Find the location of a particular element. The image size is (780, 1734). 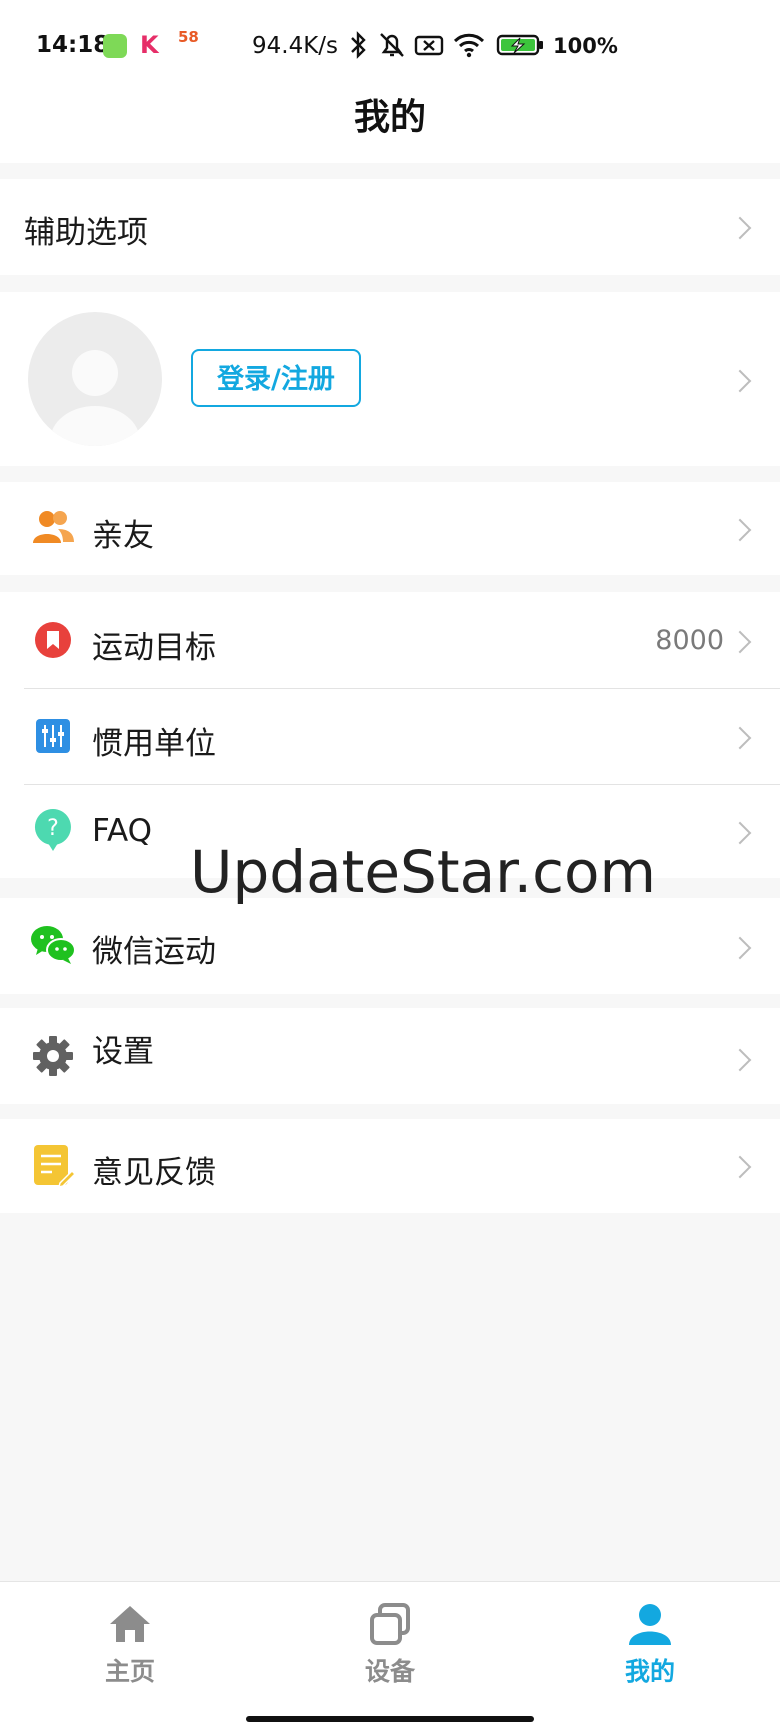

feedback-card: 意见反馈 is located at coordinates (390, 1166).